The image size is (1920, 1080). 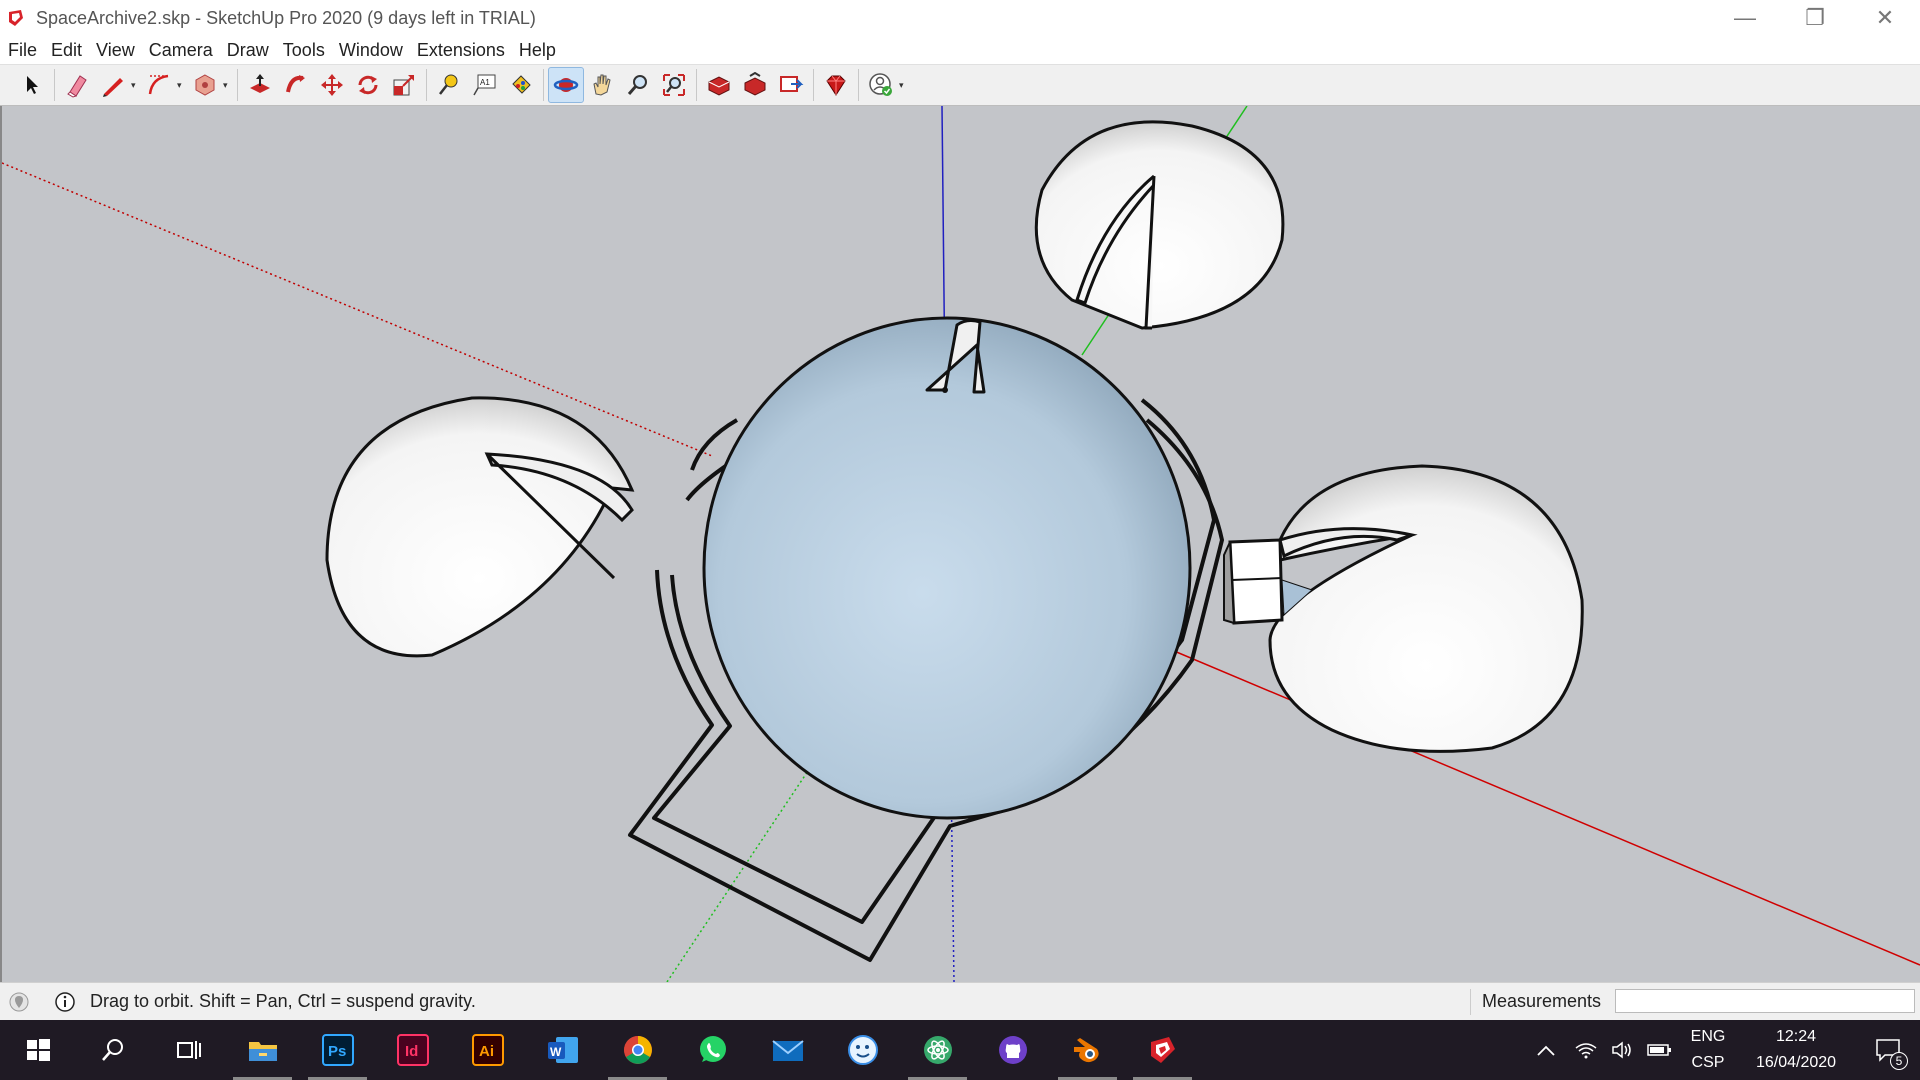 I want to click on finder-face-icon, so click(x=862, y=1050).